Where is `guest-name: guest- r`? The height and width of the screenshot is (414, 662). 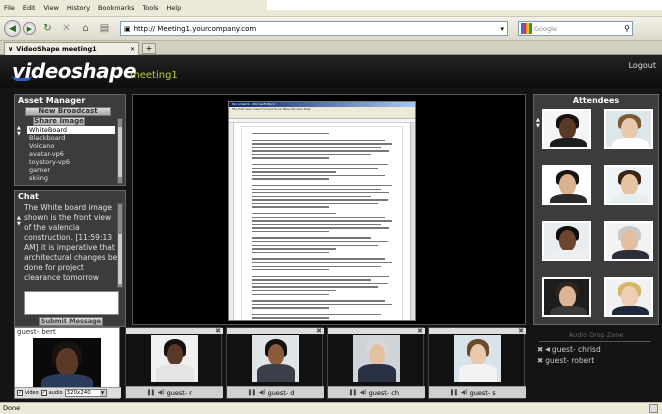 guest-name: guest- r is located at coordinates (179, 392).